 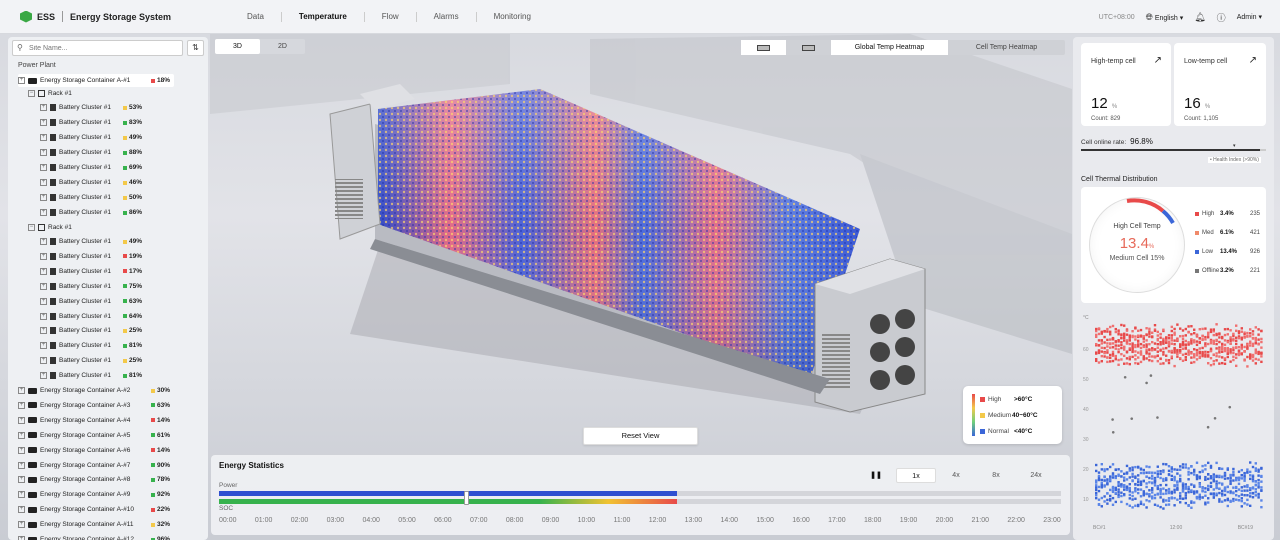 I want to click on view-3d-button: 3D, so click(x=237, y=46).